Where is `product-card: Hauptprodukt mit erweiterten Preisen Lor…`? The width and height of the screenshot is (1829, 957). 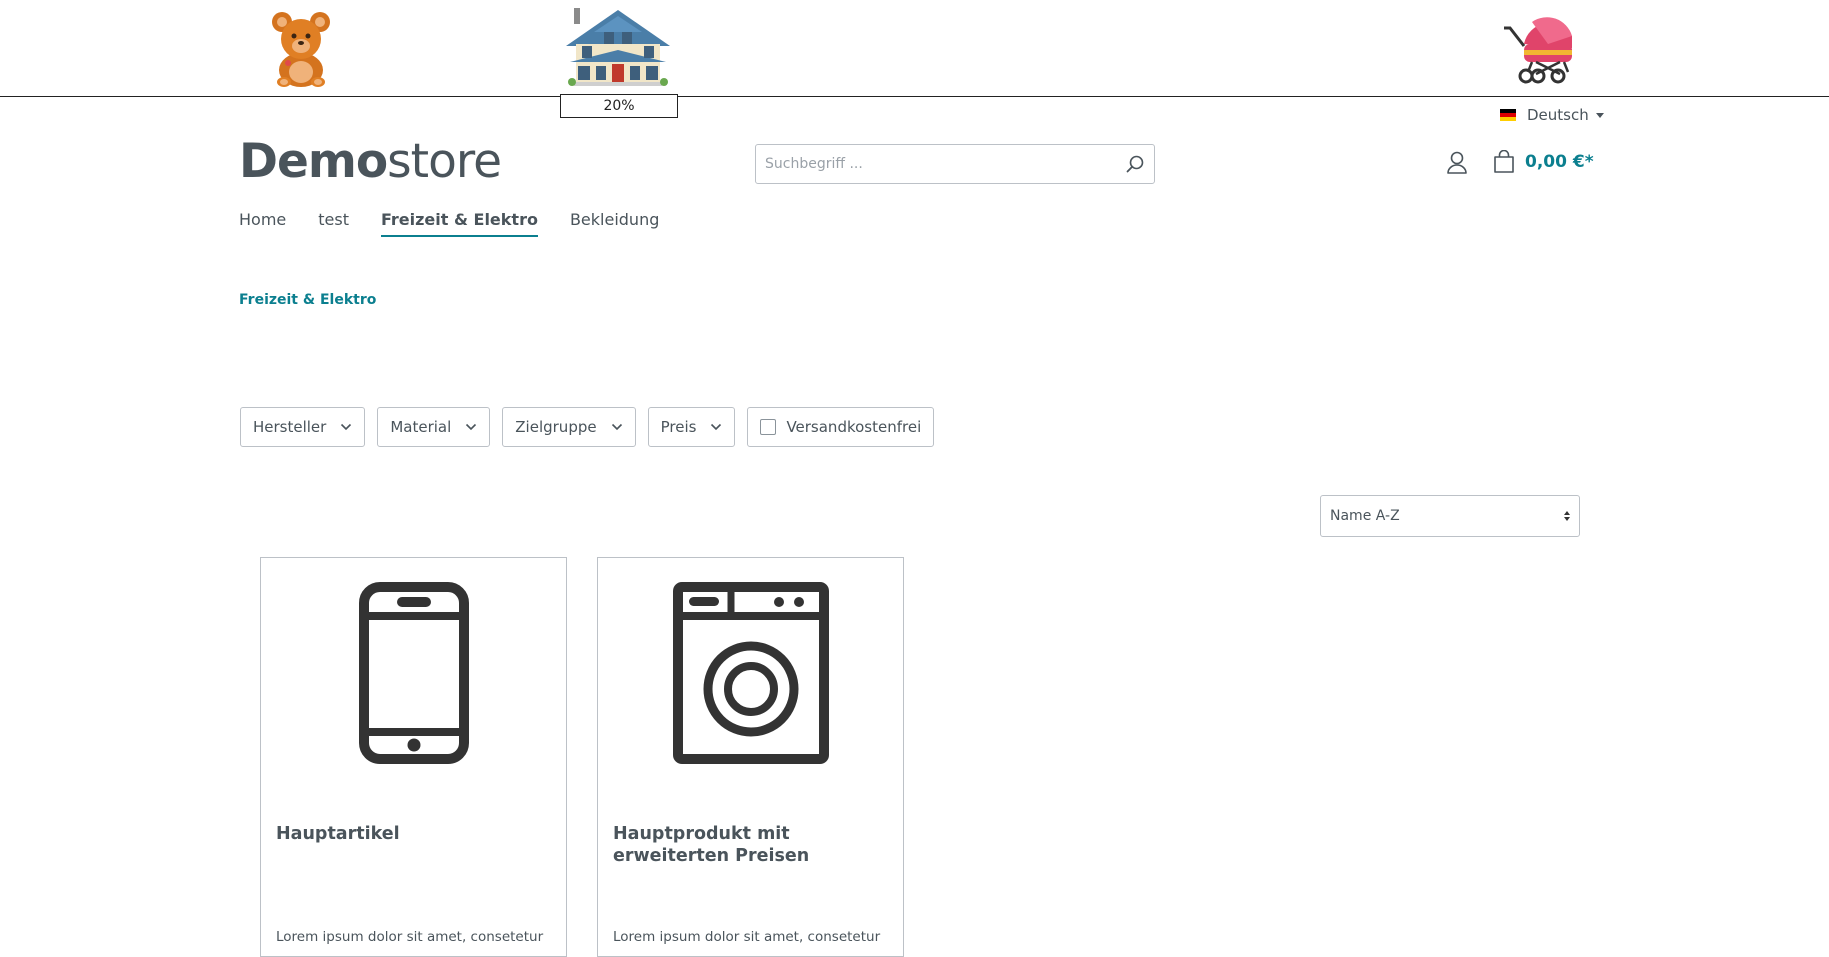
product-card: Hauptprodukt mit erweiterten Preisen Lor… is located at coordinates (750, 757).